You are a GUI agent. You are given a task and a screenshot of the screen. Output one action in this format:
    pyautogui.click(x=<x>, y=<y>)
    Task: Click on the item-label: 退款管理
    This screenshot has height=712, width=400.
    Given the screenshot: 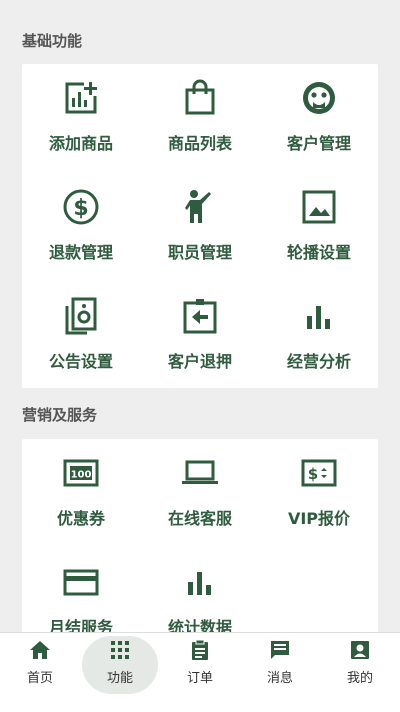 What is the action you would take?
    pyautogui.click(x=80, y=252)
    